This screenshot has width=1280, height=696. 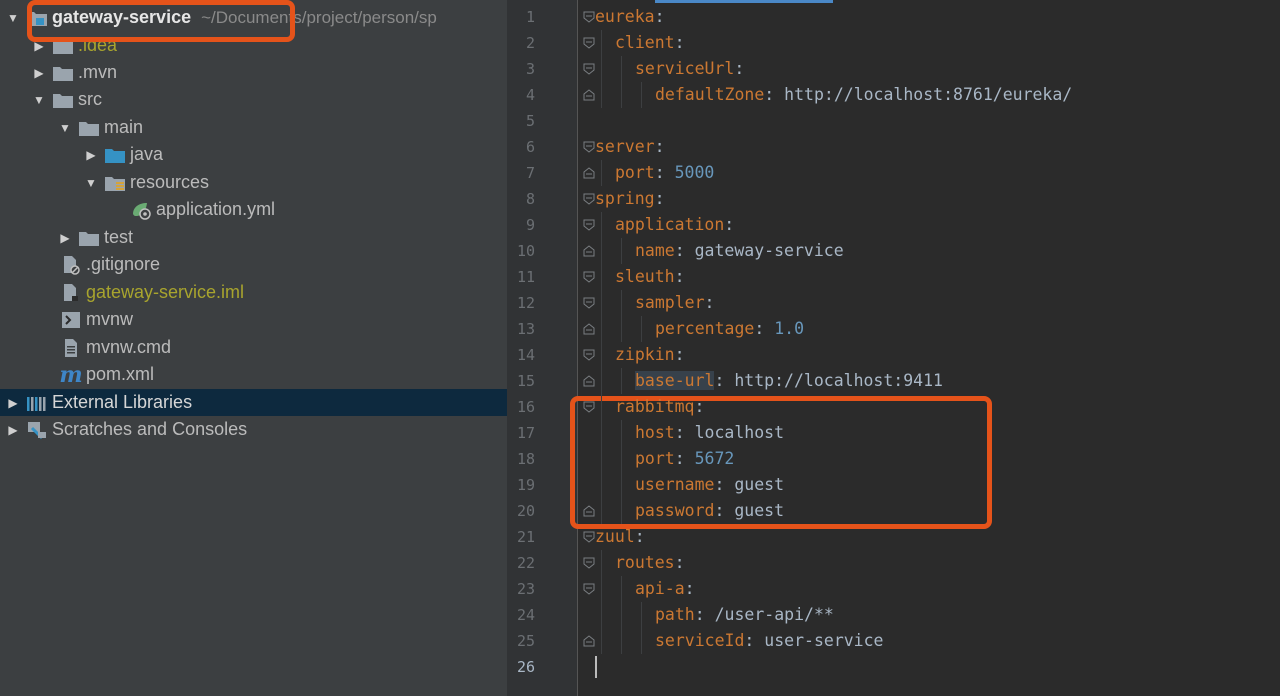 I want to click on code-line: sampler:, so click(x=674, y=303).